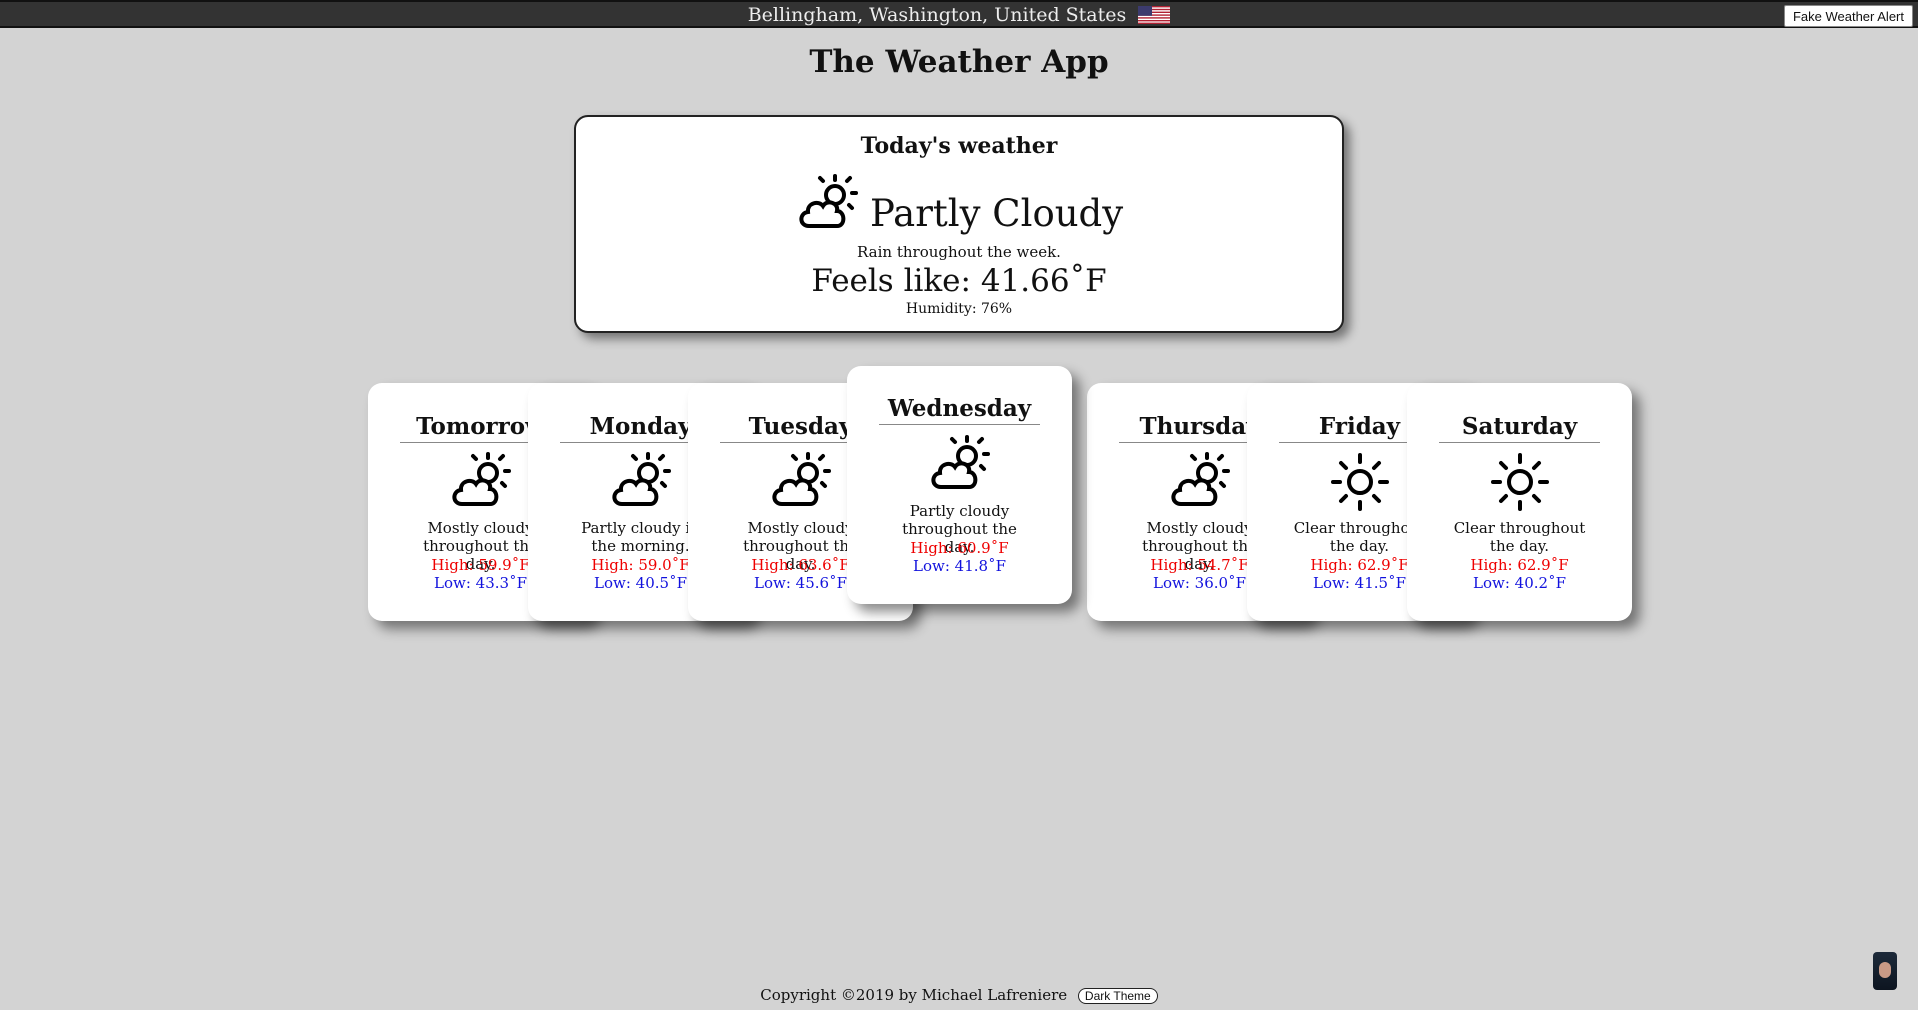  I want to click on humidity: Humidity: 76%, so click(959, 309).